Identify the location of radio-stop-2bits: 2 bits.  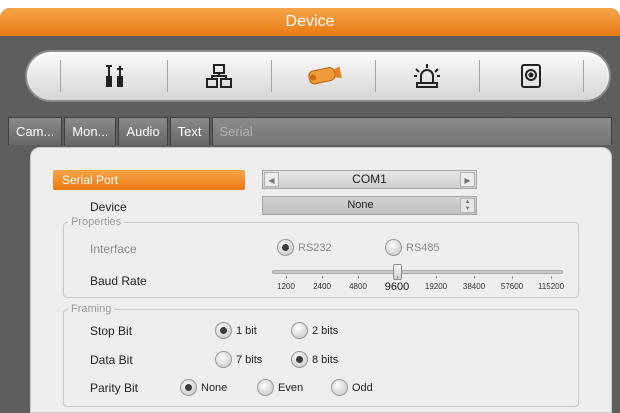
(314, 330).